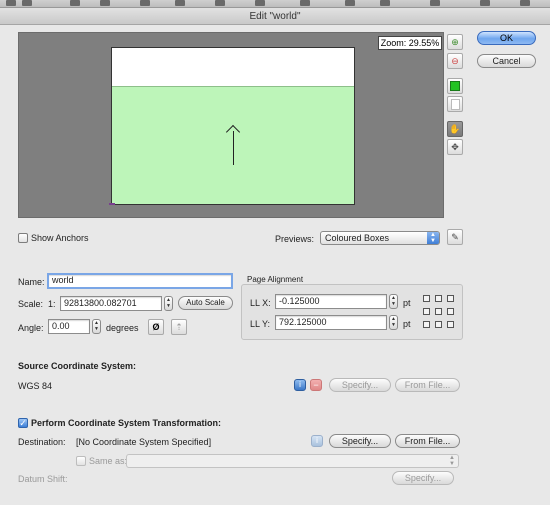  Describe the element at coordinates (438, 298) in the screenshot. I see `anchor-top-center` at that location.